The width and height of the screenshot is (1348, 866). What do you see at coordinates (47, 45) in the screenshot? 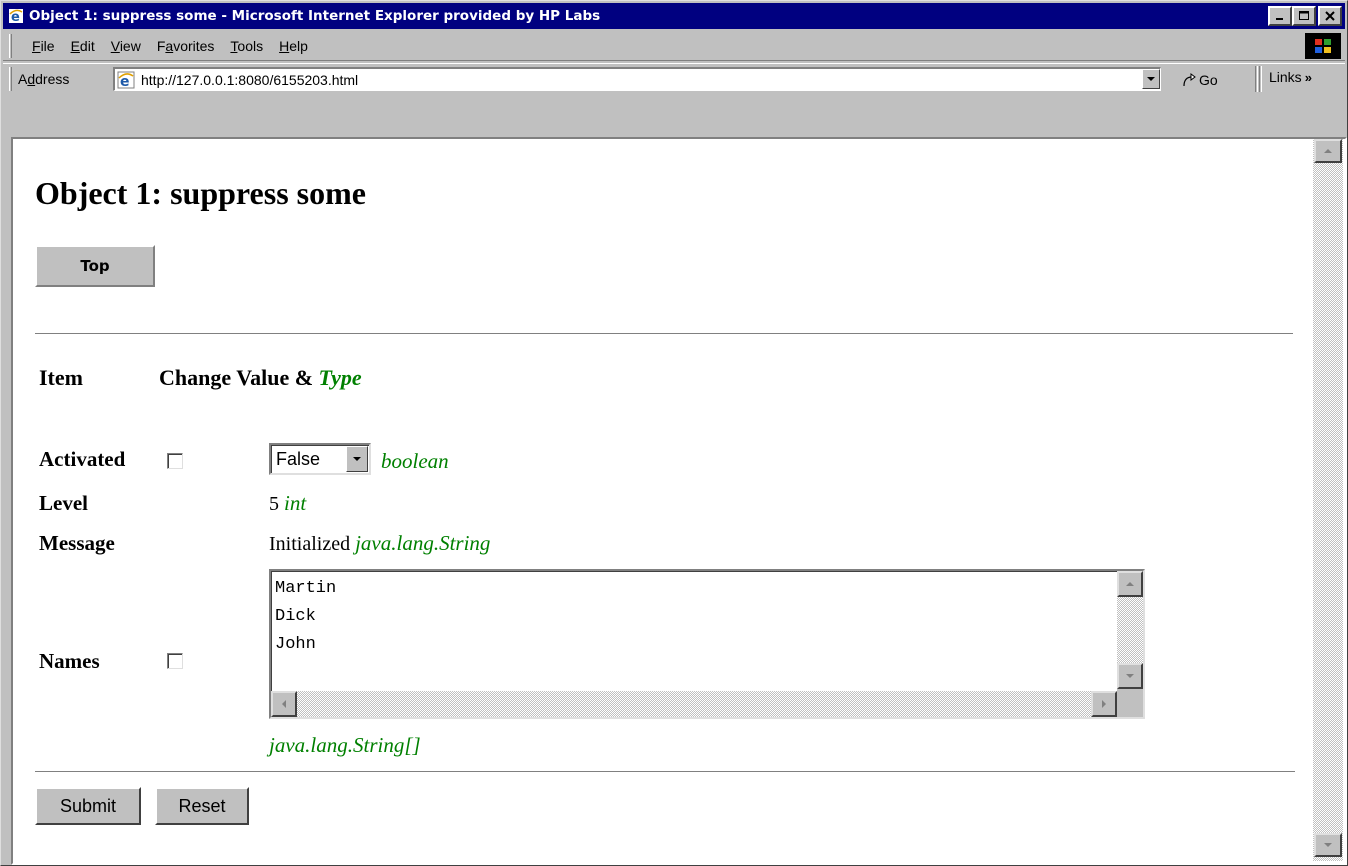
I see `menu-item-label: ile` at bounding box center [47, 45].